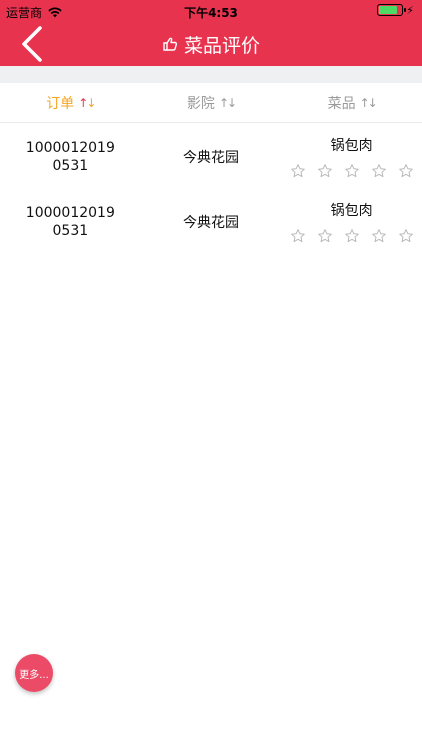  I want to click on section-divider, so click(211, 74).